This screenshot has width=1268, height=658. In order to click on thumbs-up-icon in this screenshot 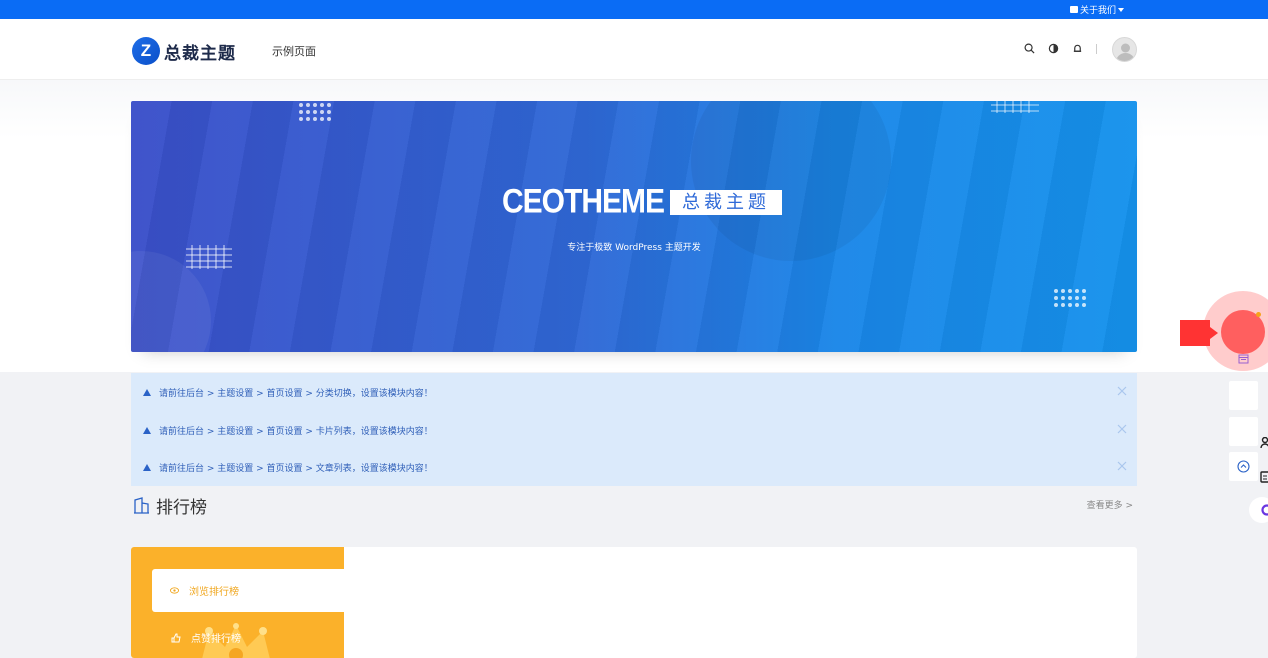, I will do `click(176, 637)`.